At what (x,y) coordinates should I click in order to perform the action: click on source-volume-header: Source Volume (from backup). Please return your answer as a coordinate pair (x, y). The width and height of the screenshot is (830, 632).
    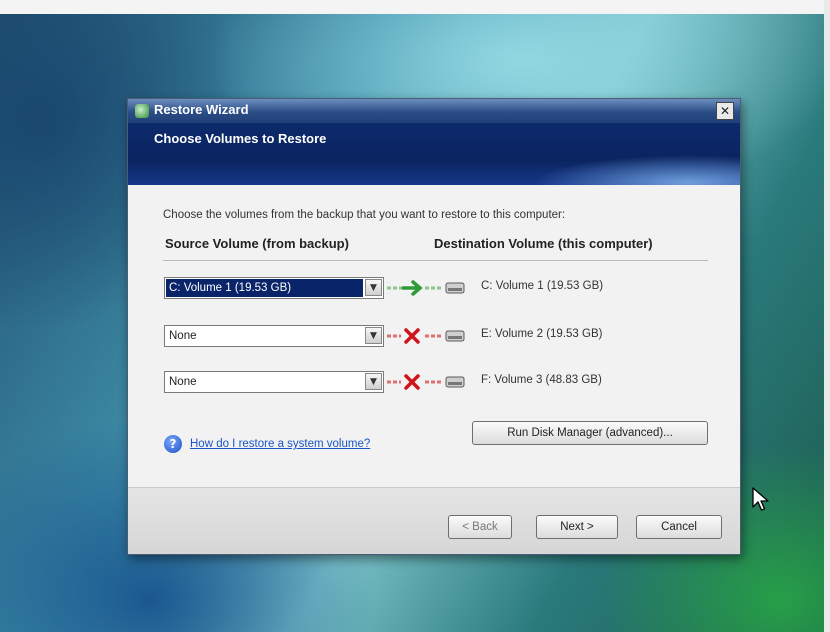
    Looking at the image, I should click on (257, 243).